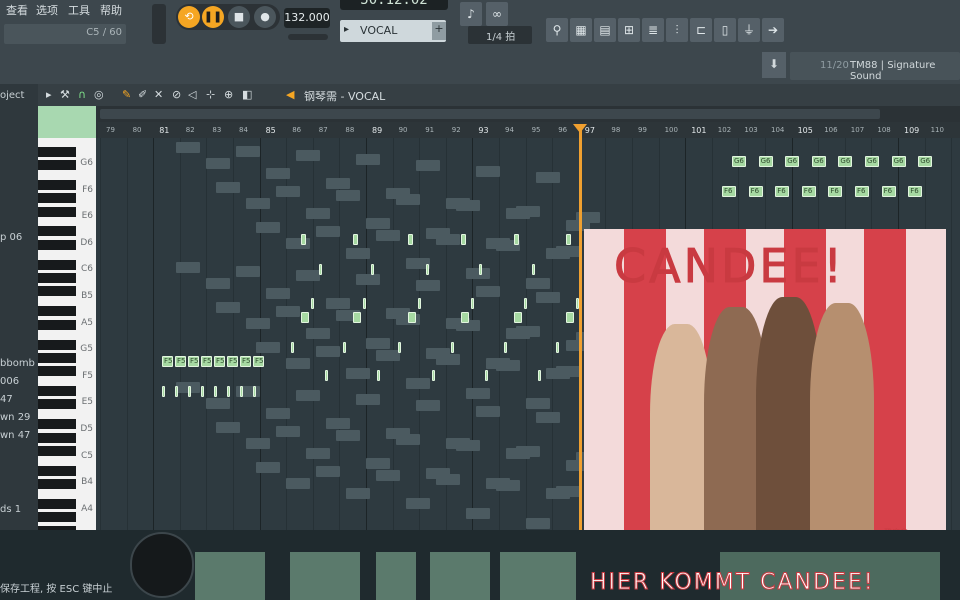  I want to click on playlist-icon: ⚲, so click(557, 30).